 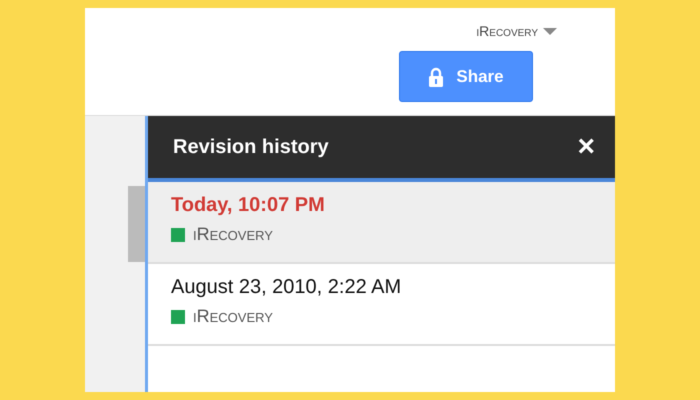 I want to click on scrollbar-thumb, so click(x=136, y=224).